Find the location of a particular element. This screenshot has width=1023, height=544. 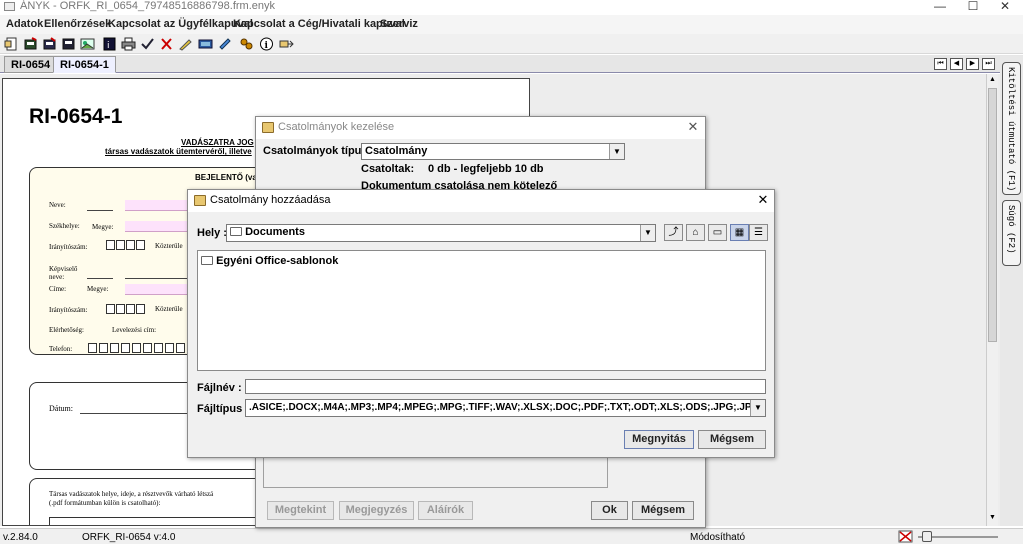

image-icon is located at coordinates (87, 44).